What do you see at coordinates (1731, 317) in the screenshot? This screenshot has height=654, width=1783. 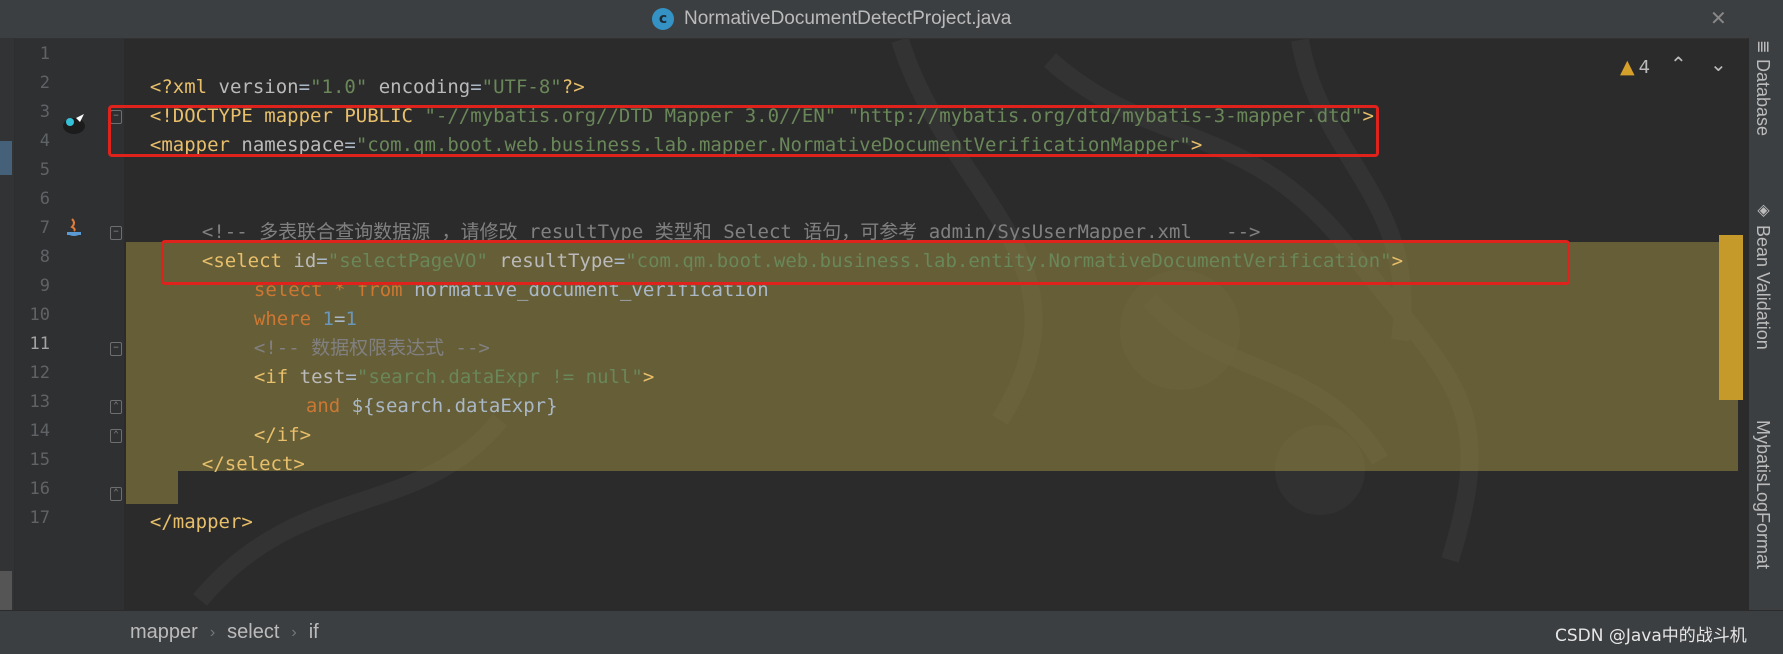 I see `scrollbar-selection-marker` at bounding box center [1731, 317].